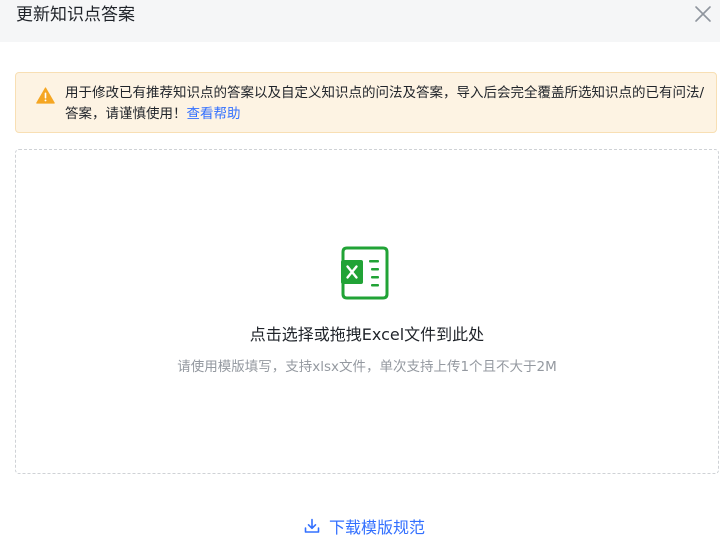  Describe the element at coordinates (377, 527) in the screenshot. I see `download-template-label: 下载模版规范` at that location.